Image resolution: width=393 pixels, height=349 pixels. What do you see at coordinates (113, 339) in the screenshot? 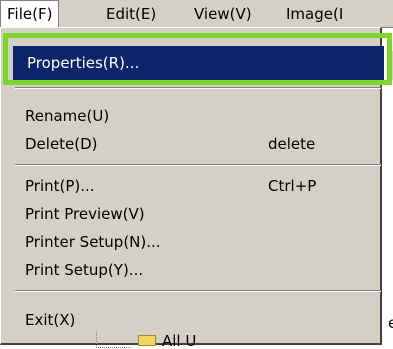
I see `tree-connector-line` at bounding box center [113, 339].